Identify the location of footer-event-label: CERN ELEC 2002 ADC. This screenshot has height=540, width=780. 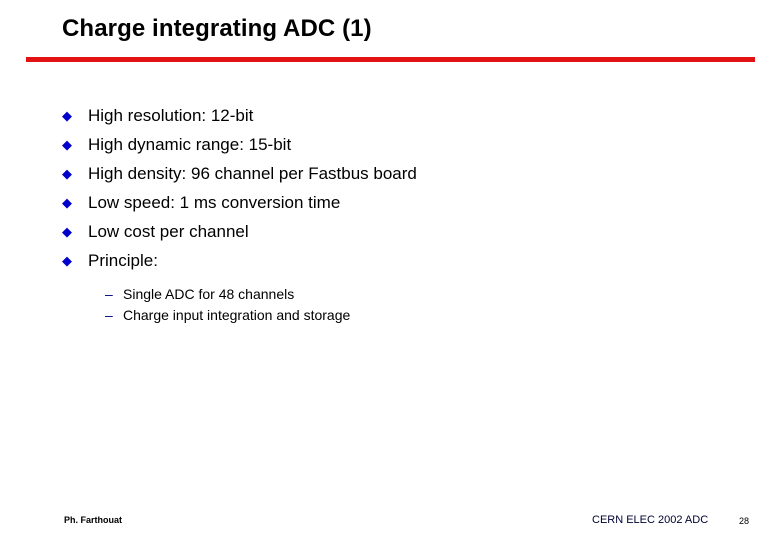
(650, 520).